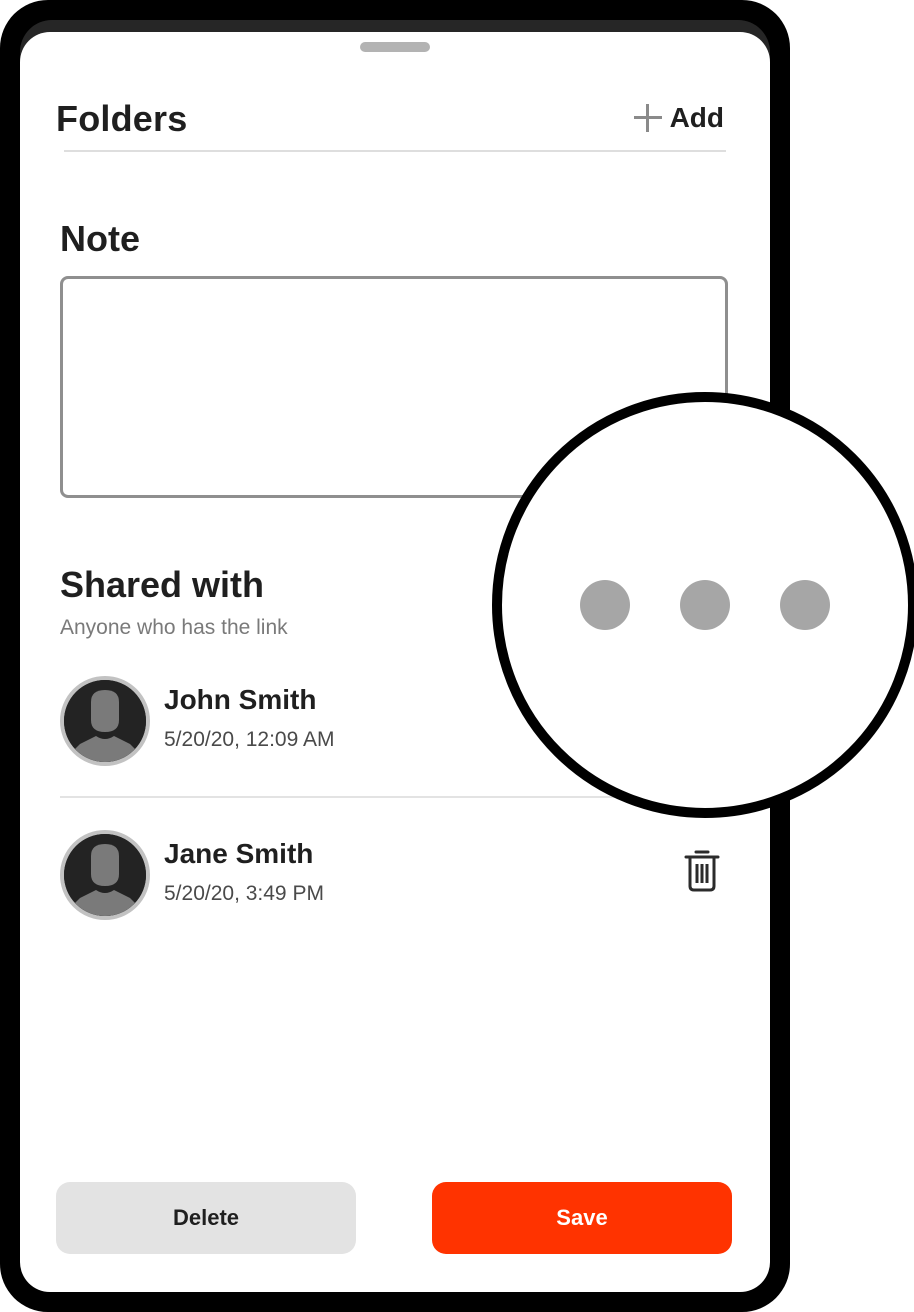 This screenshot has height=1312, width=914. I want to click on add-folder-button: Add, so click(678, 118).